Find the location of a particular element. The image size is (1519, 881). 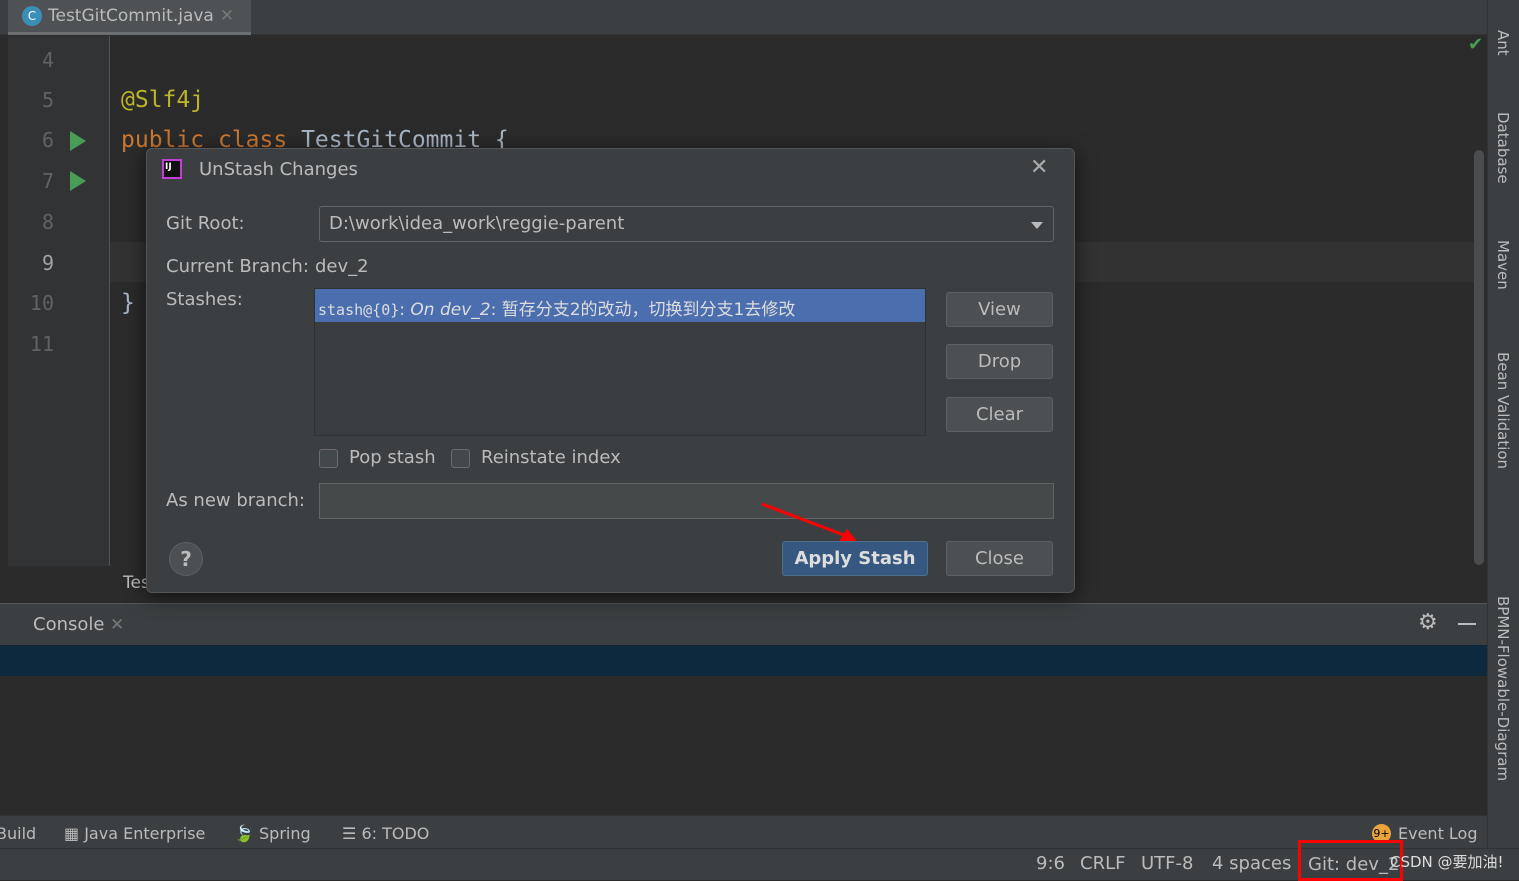

current-branch-value: dev_2 is located at coordinates (342, 266).